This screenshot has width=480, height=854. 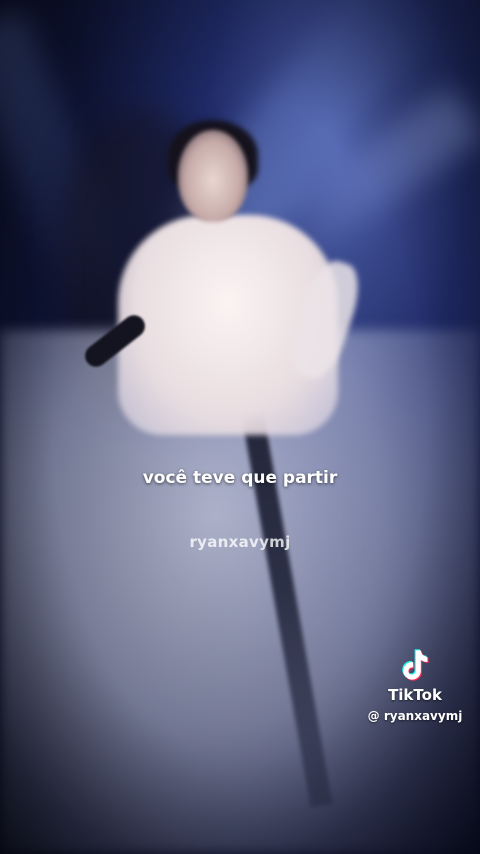 What do you see at coordinates (415, 716) in the screenshot?
I see `tiktok-handle-label: @ ryanxavymj` at bounding box center [415, 716].